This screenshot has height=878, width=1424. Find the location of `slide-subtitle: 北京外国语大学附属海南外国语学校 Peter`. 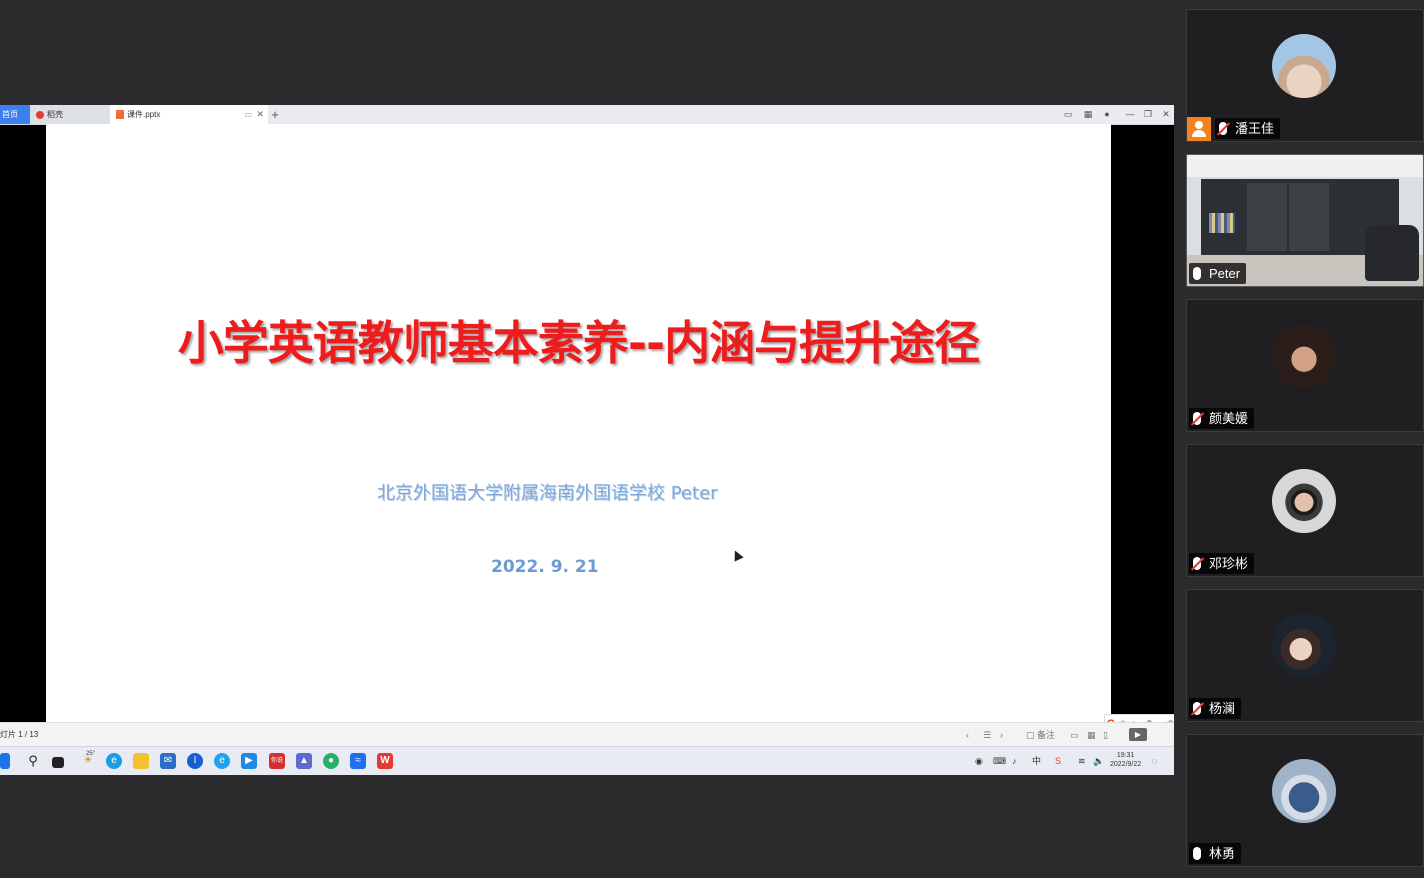

slide-subtitle: 北京外国语大学附属海南外国语学校 Peter is located at coordinates (547, 493).